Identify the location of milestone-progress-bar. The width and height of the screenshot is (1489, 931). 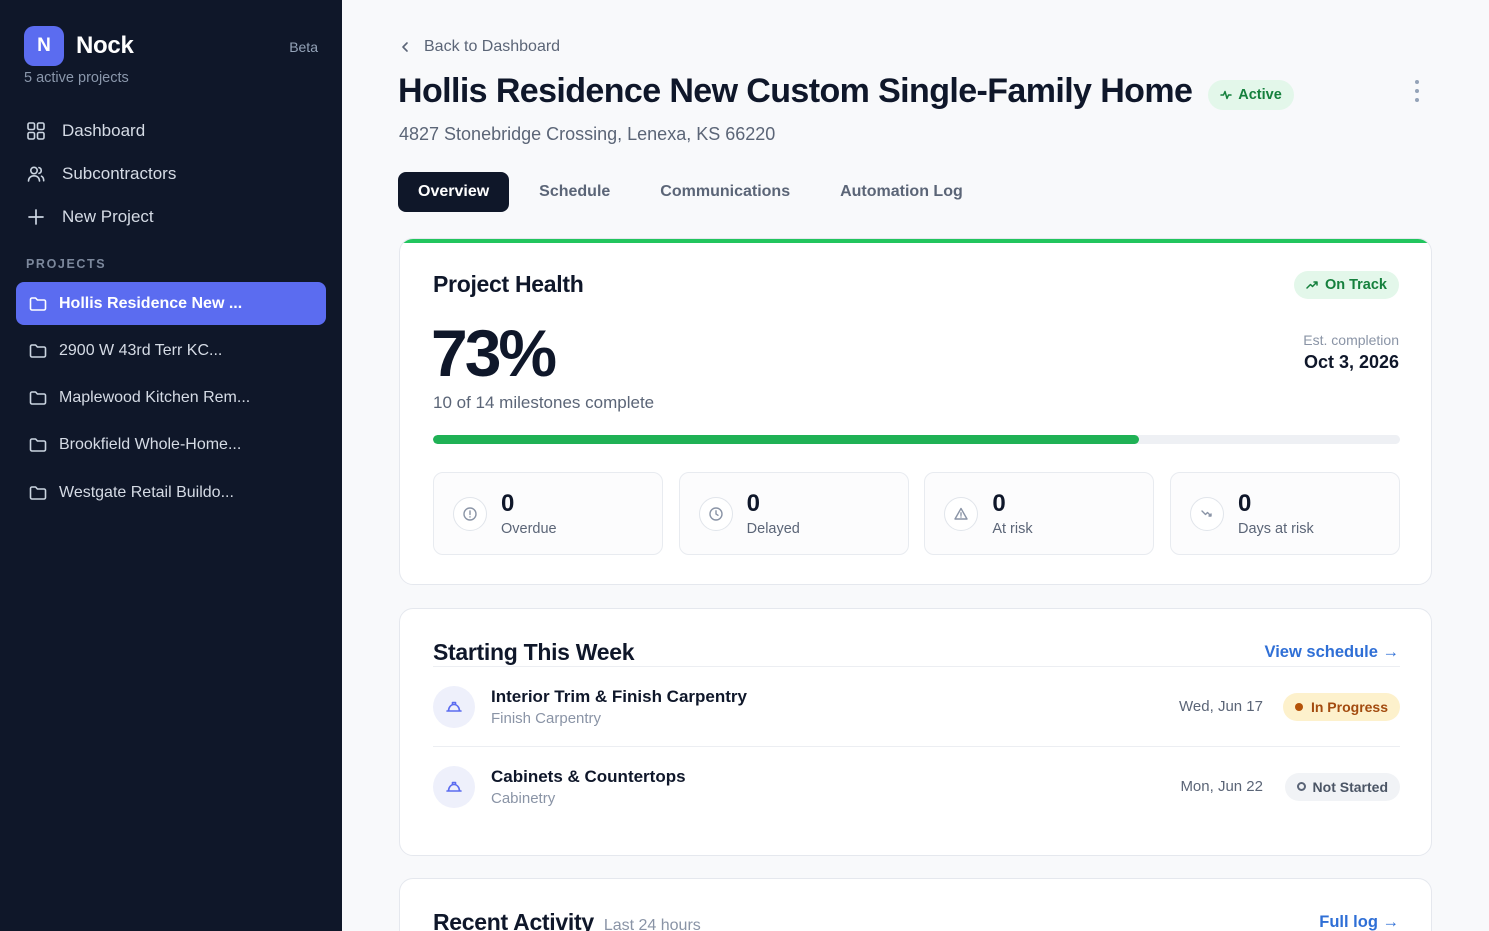
(916, 439).